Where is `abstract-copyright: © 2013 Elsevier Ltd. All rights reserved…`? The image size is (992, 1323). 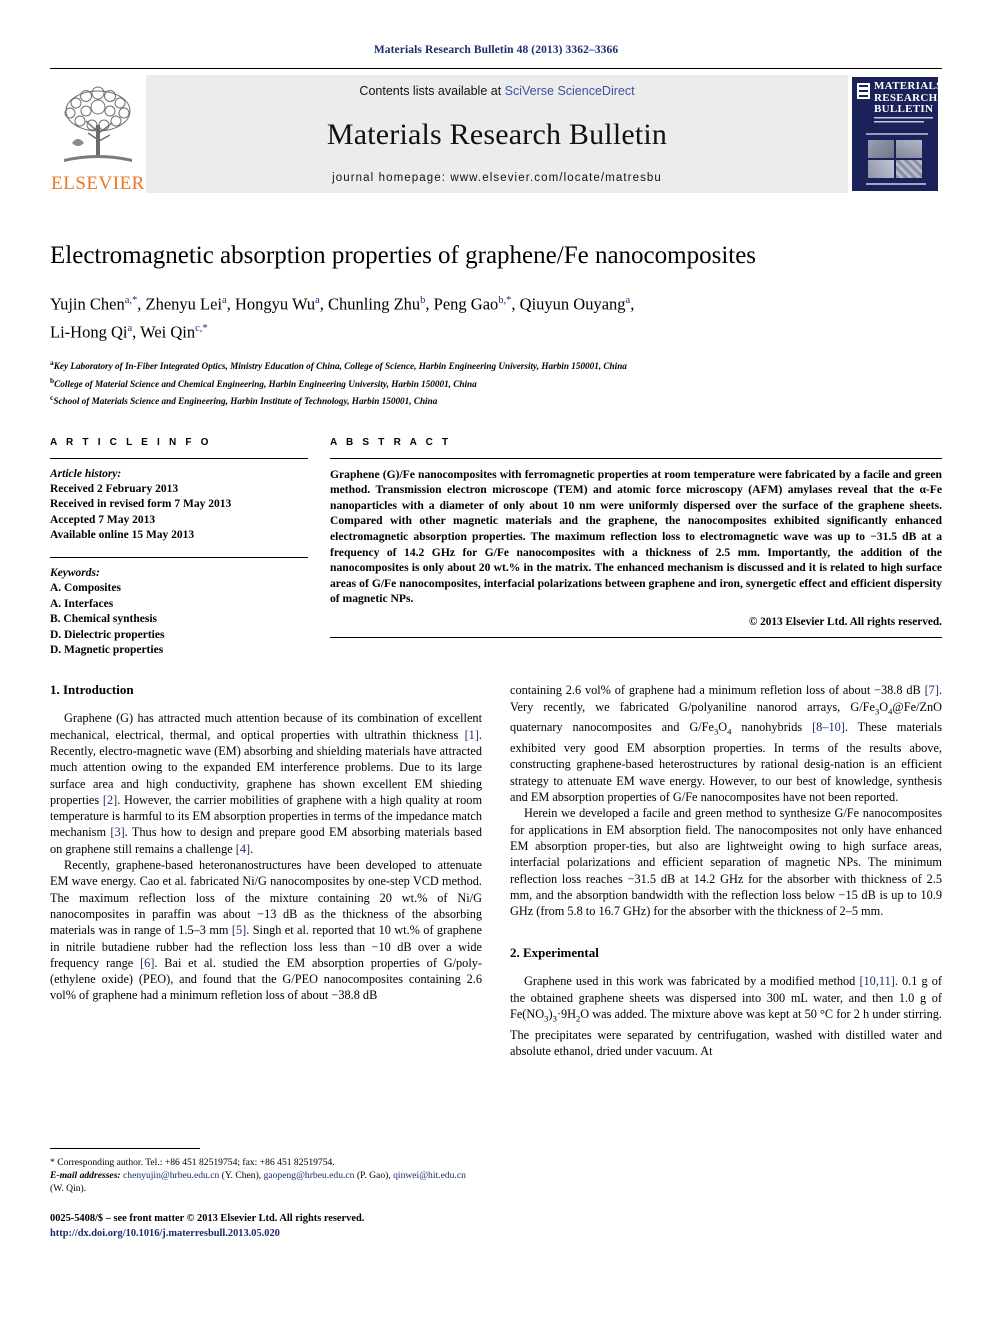 abstract-copyright: © 2013 Elsevier Ltd. All rights reserved… is located at coordinates (845, 622).